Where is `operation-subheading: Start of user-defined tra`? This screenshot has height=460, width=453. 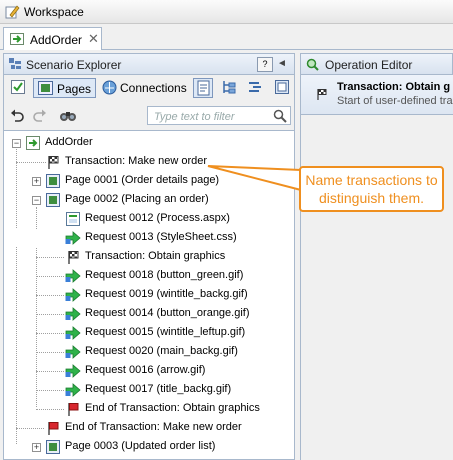
operation-subheading: Start of user-defined tra is located at coordinates (395, 101).